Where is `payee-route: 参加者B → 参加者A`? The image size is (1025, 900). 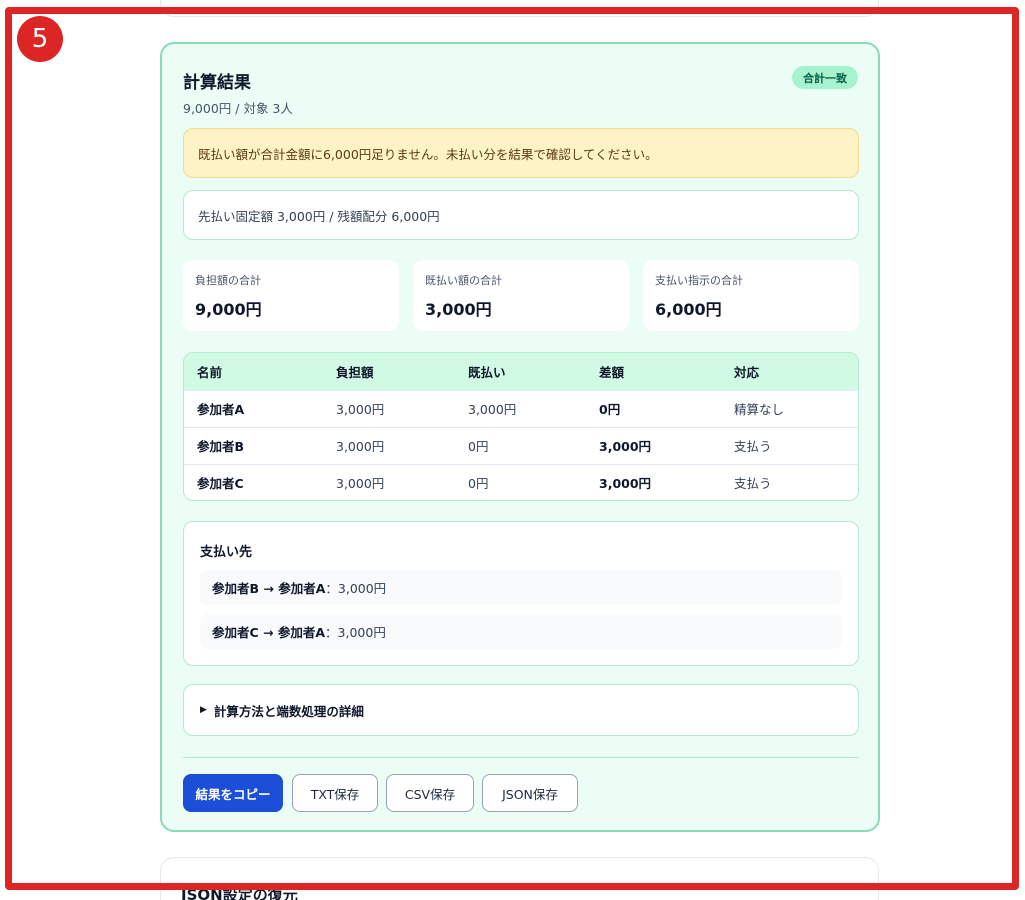
payee-route: 参加者B → 参加者A is located at coordinates (269, 588).